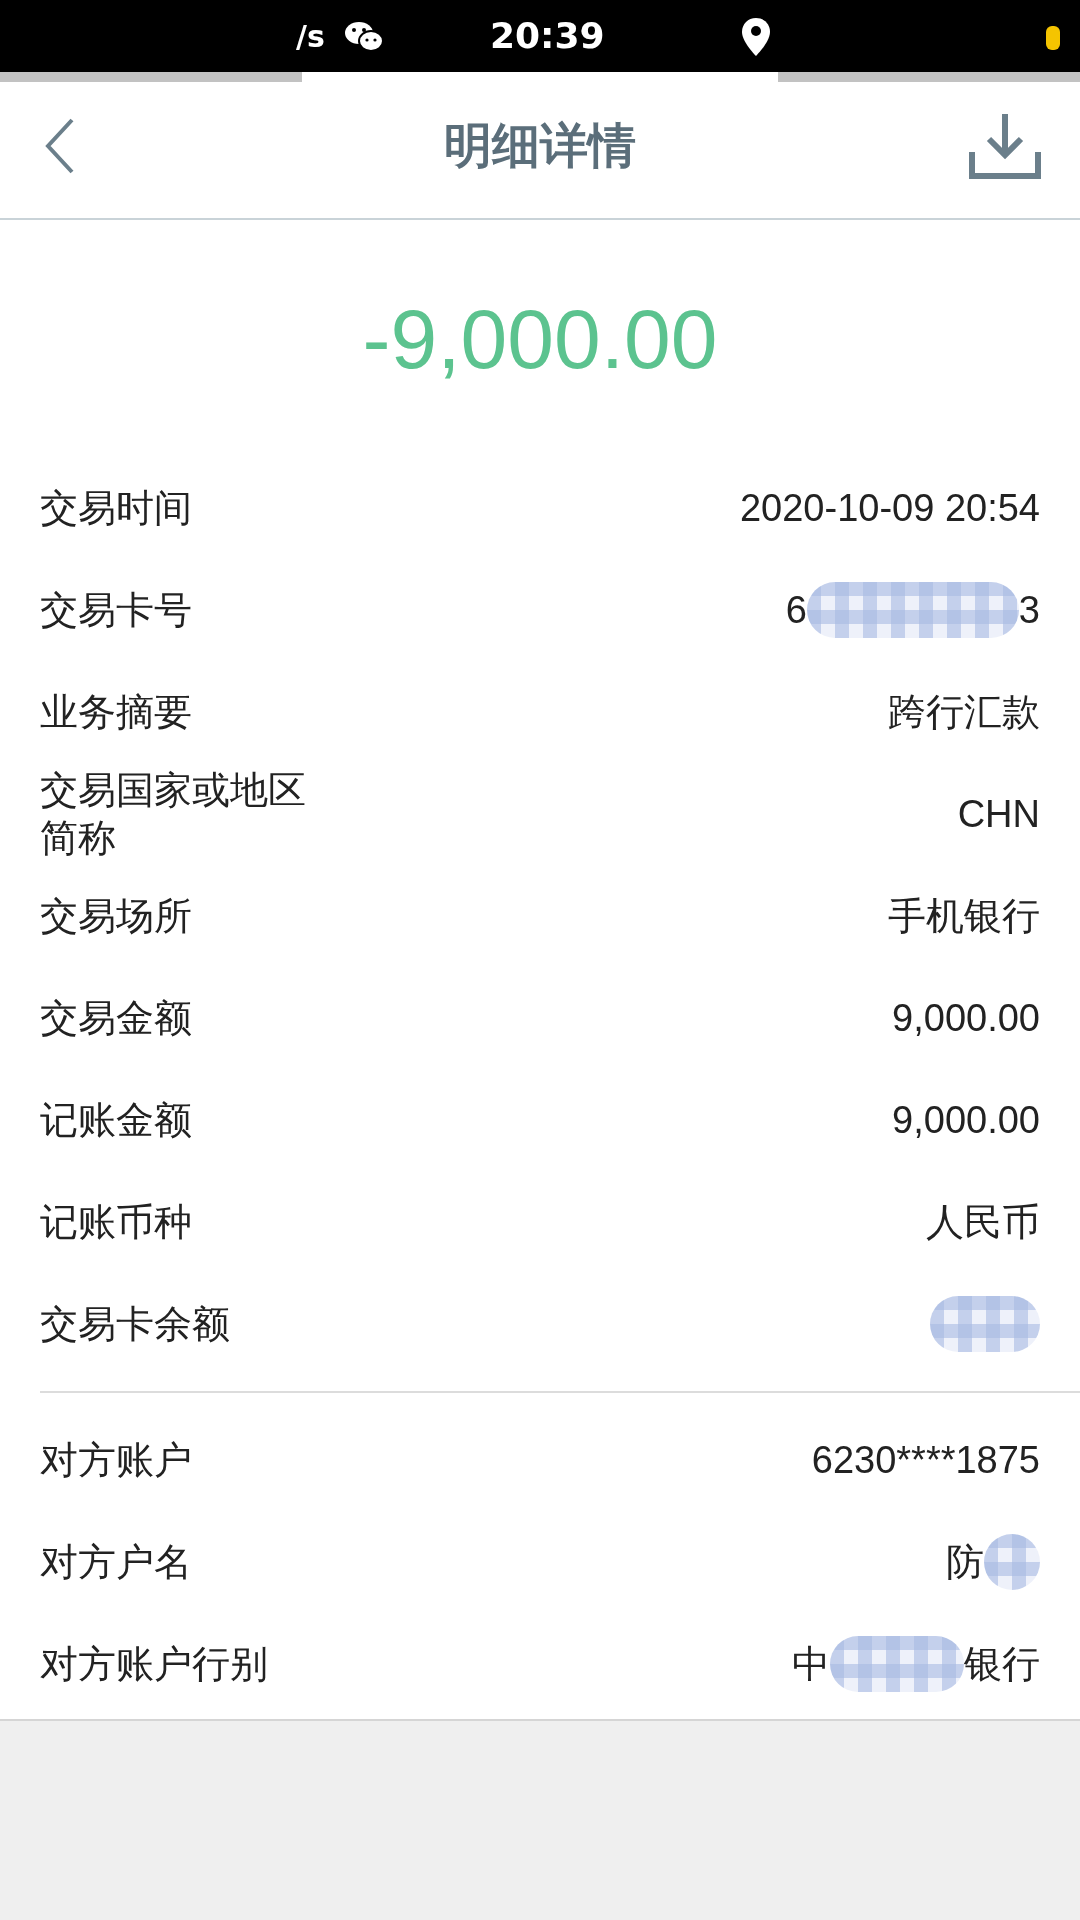 The width and height of the screenshot is (1080, 1920). I want to click on field-value: 跨行汇款, so click(964, 712).